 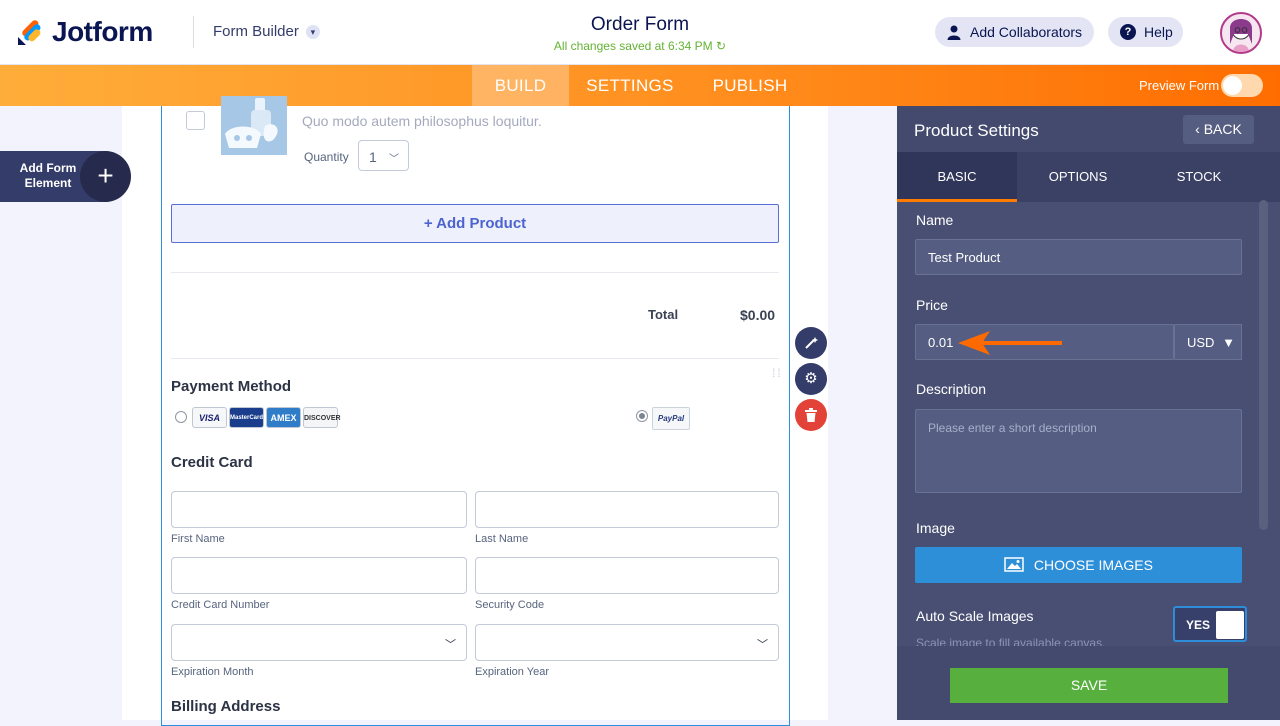 I want to click on logo-text: Jotform, so click(x=102, y=31).